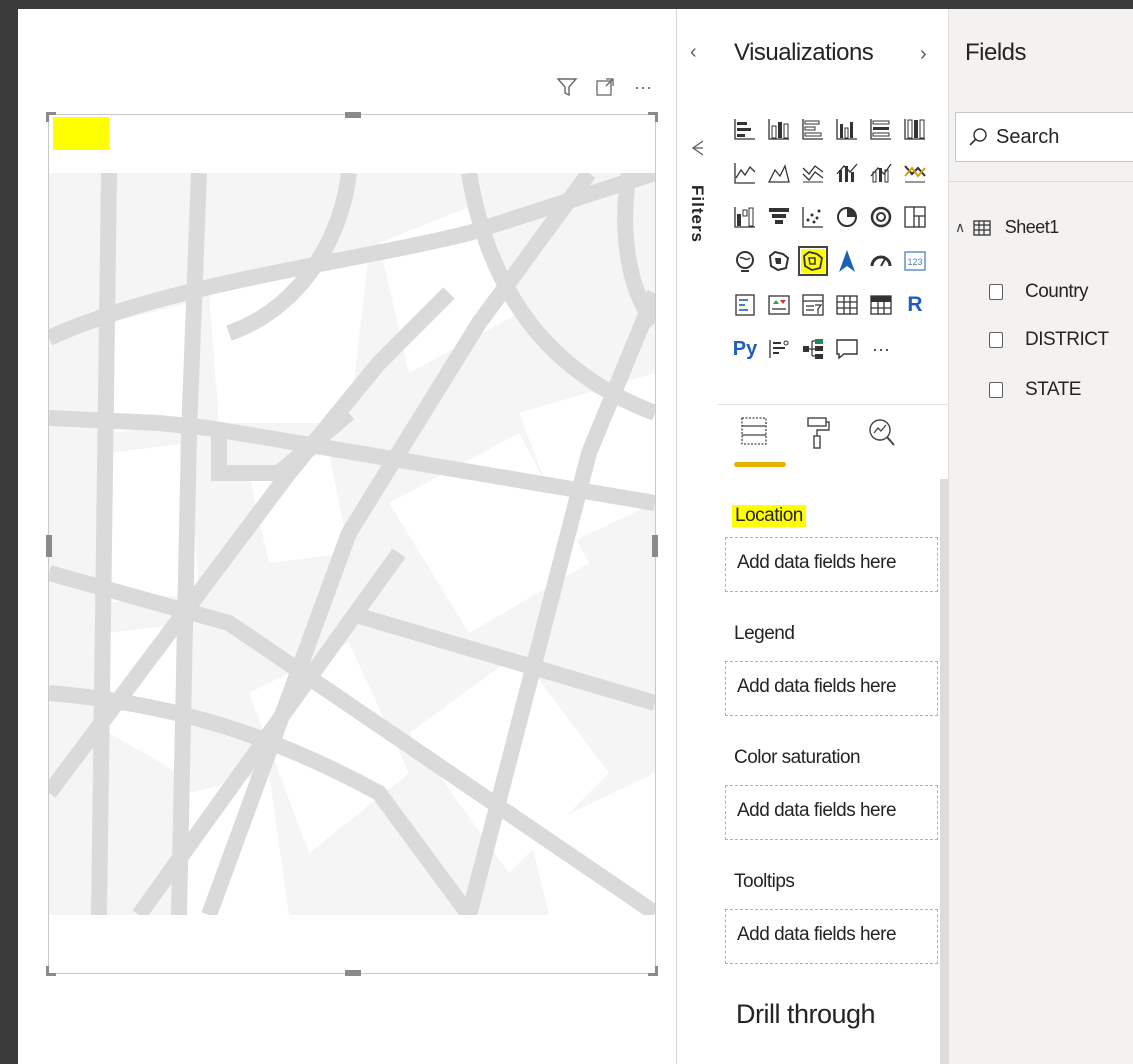 The width and height of the screenshot is (1133, 1064). What do you see at coordinates (745, 173) in the screenshot?
I see `line-chart-icon` at bounding box center [745, 173].